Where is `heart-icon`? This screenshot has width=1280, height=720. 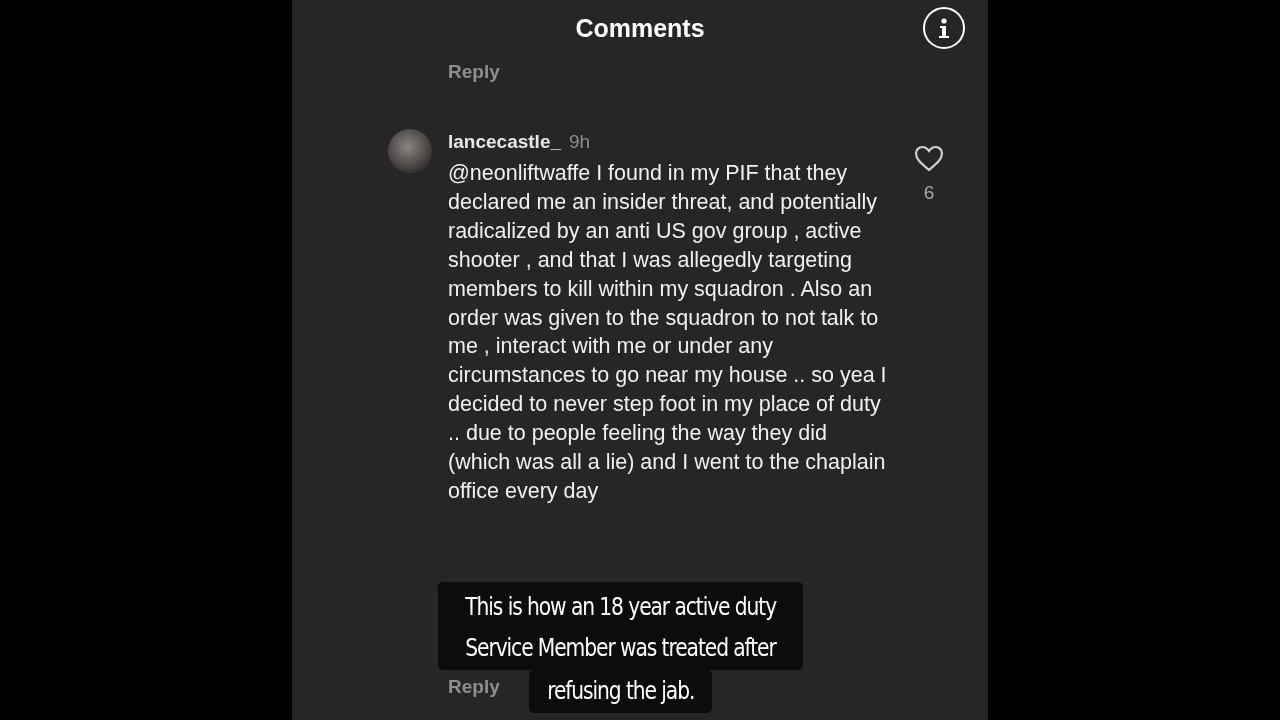
heart-icon is located at coordinates (929, 158).